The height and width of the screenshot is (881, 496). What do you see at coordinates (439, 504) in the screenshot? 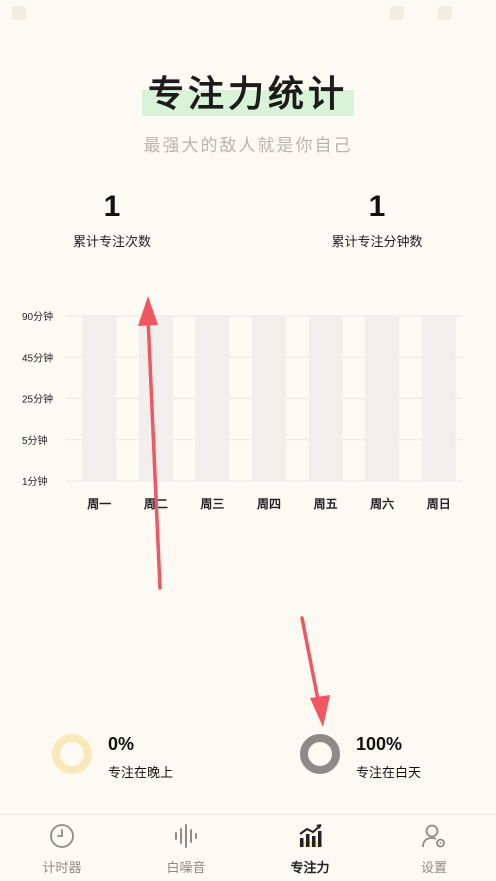
I see `x-tick-label: 周日` at bounding box center [439, 504].